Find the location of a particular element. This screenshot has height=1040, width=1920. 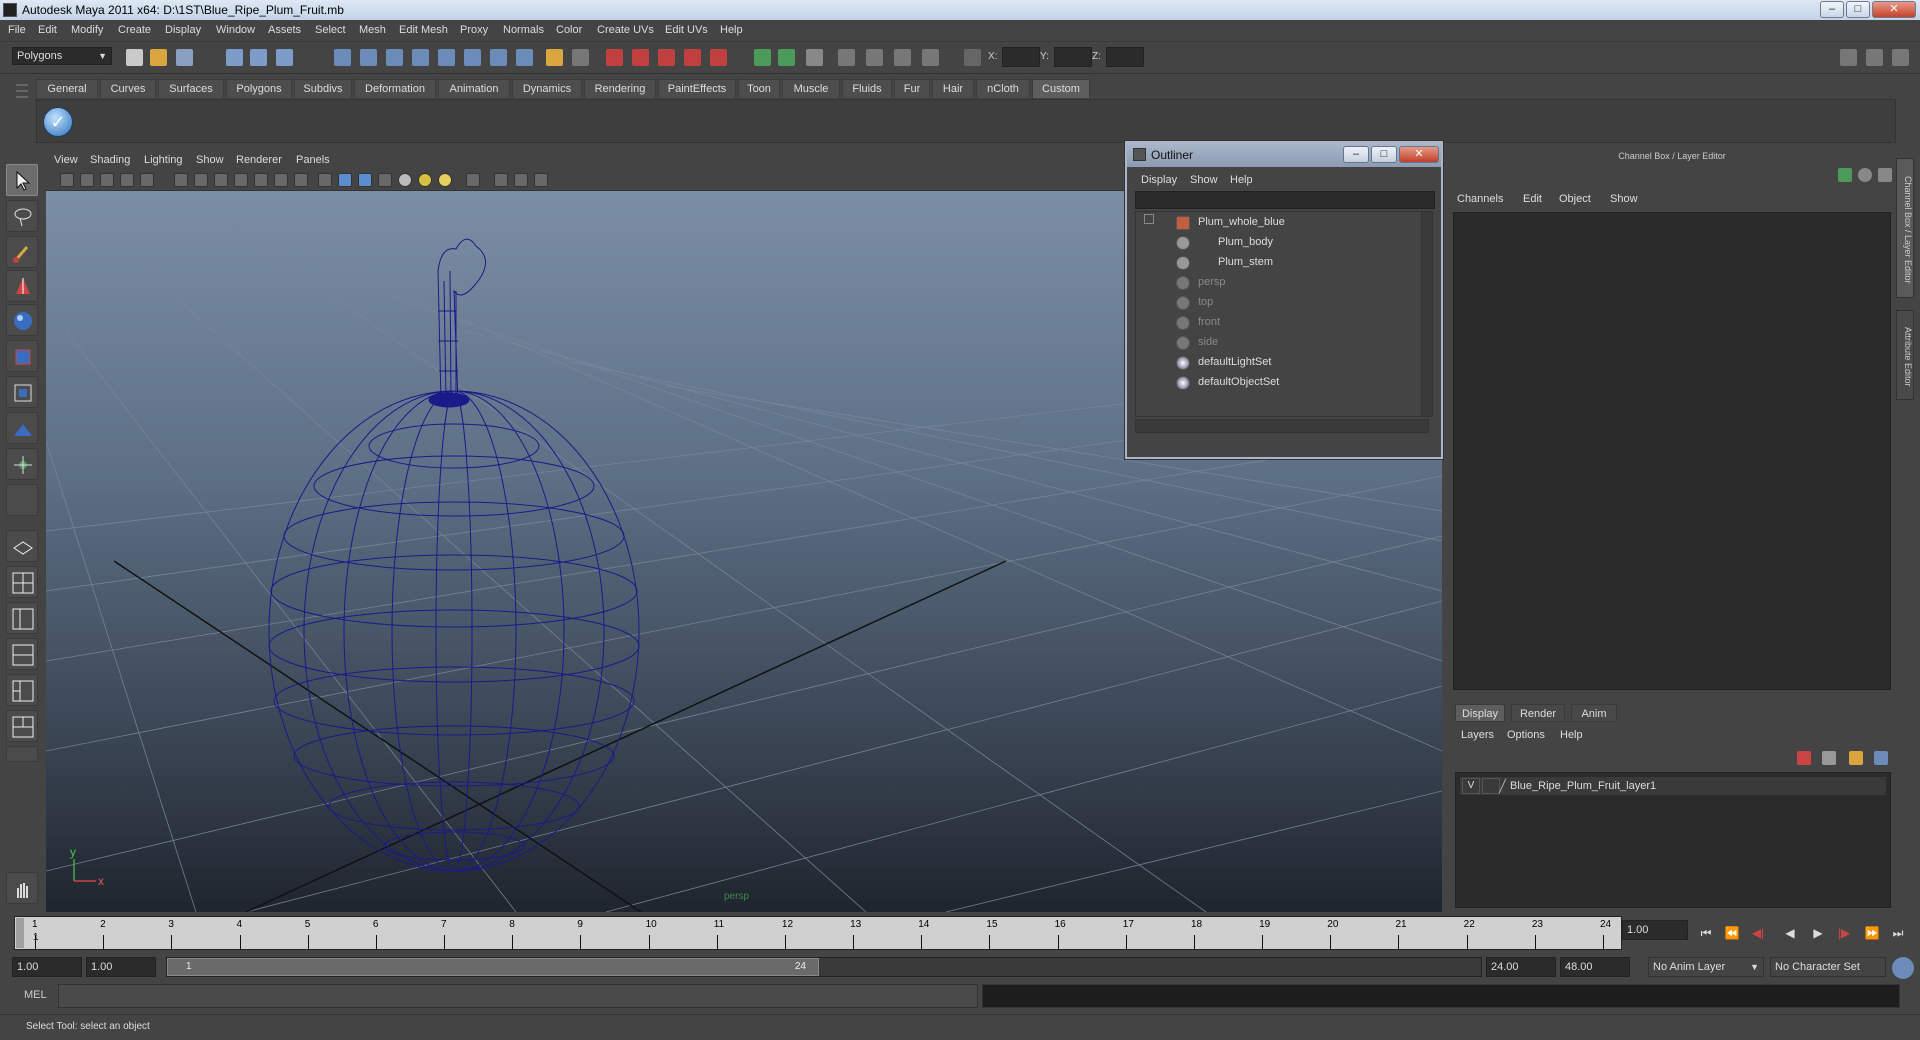

select-hierarchy-icon is located at coordinates (234, 57).